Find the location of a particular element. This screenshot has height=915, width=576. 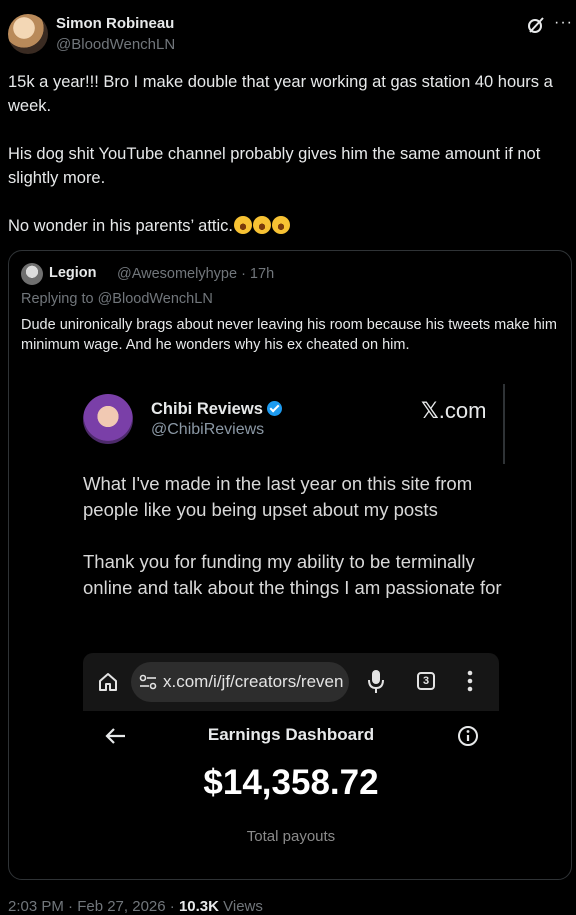

home-icon is located at coordinates (108, 682).